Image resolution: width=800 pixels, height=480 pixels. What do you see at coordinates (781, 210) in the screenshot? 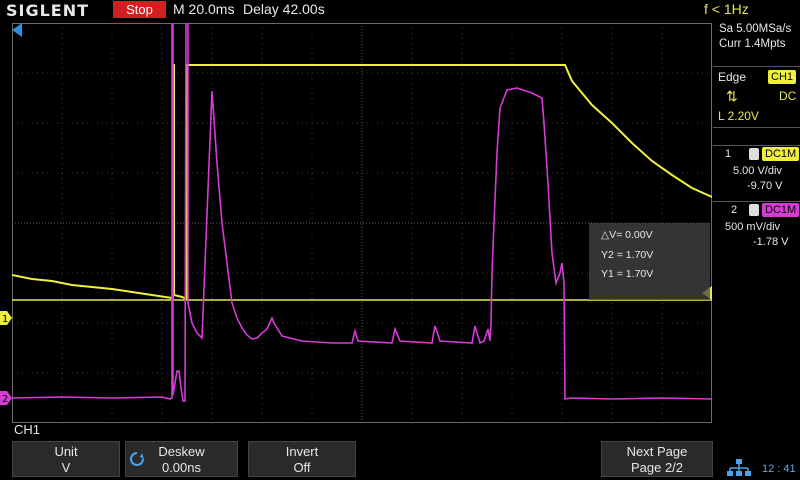
I see `ch2-coupling: DC1M` at bounding box center [781, 210].